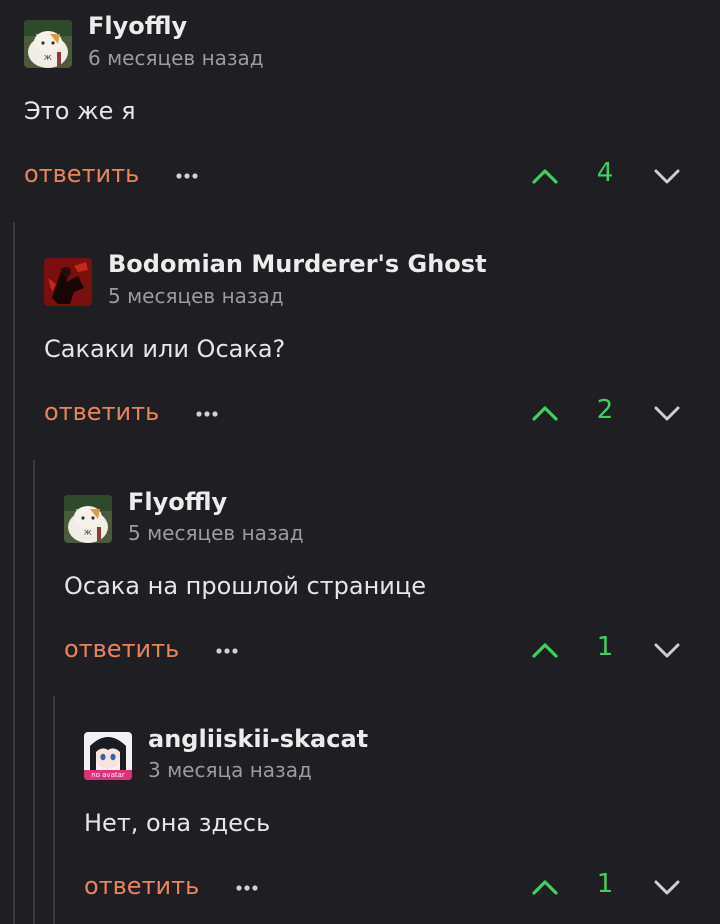 This screenshot has height=924, width=720. I want to click on comment-text: Осака на прошлой странице, so click(245, 586).